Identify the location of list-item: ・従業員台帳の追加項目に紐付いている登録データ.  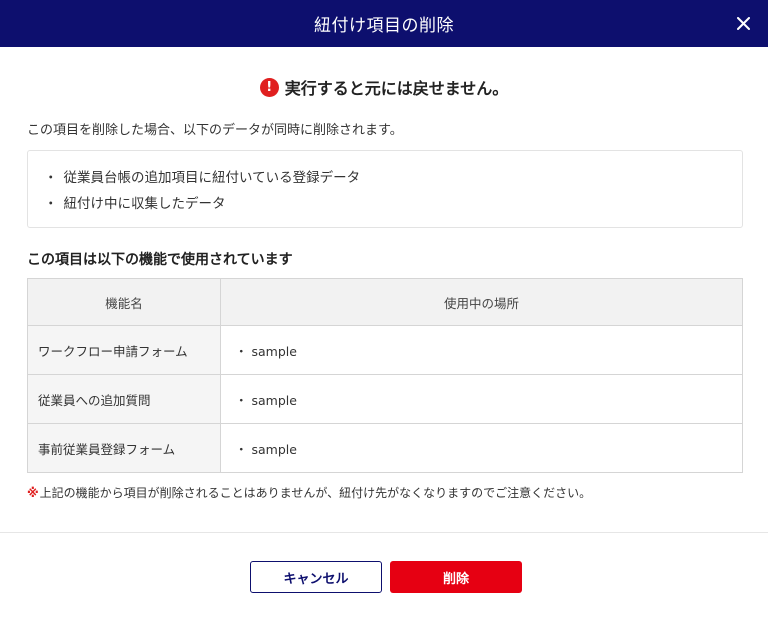
(202, 178).